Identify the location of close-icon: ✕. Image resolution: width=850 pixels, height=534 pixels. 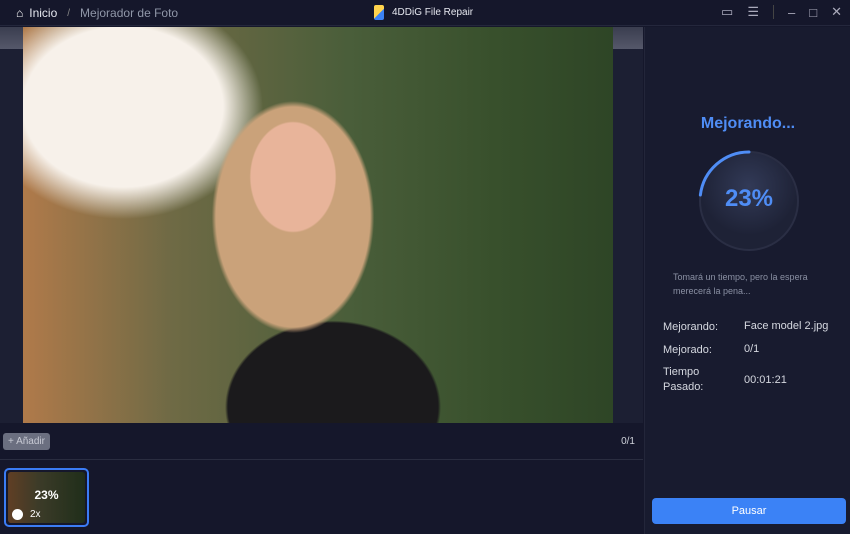
(836, 12).